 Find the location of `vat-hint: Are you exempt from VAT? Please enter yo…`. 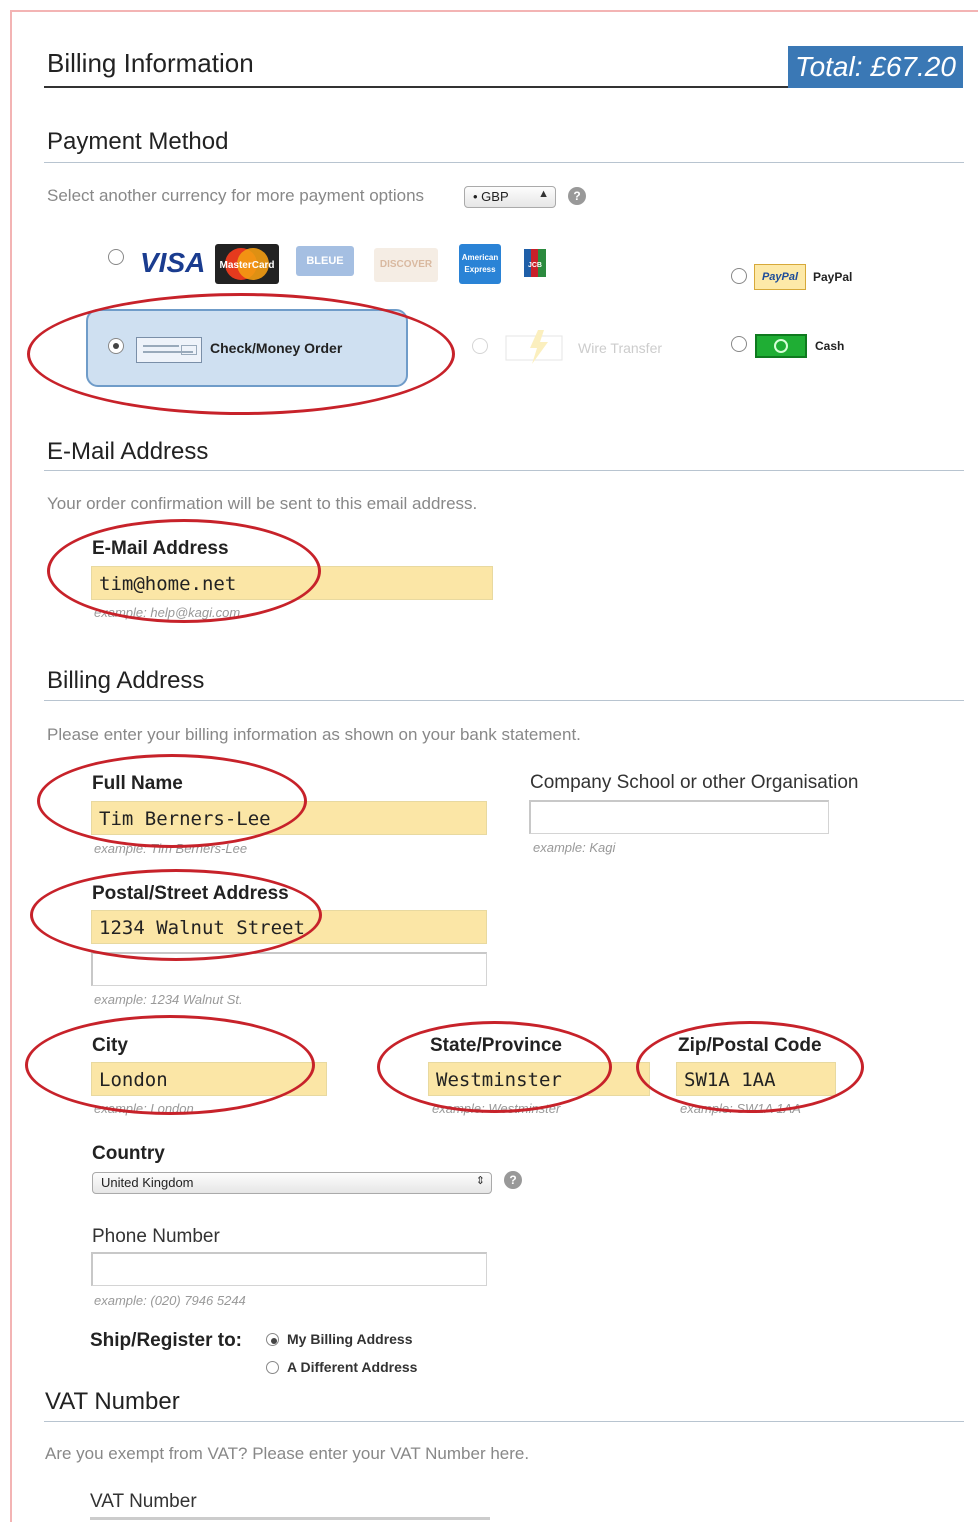

vat-hint: Are you exempt from VAT? Please enter yo… is located at coordinates (287, 1453).